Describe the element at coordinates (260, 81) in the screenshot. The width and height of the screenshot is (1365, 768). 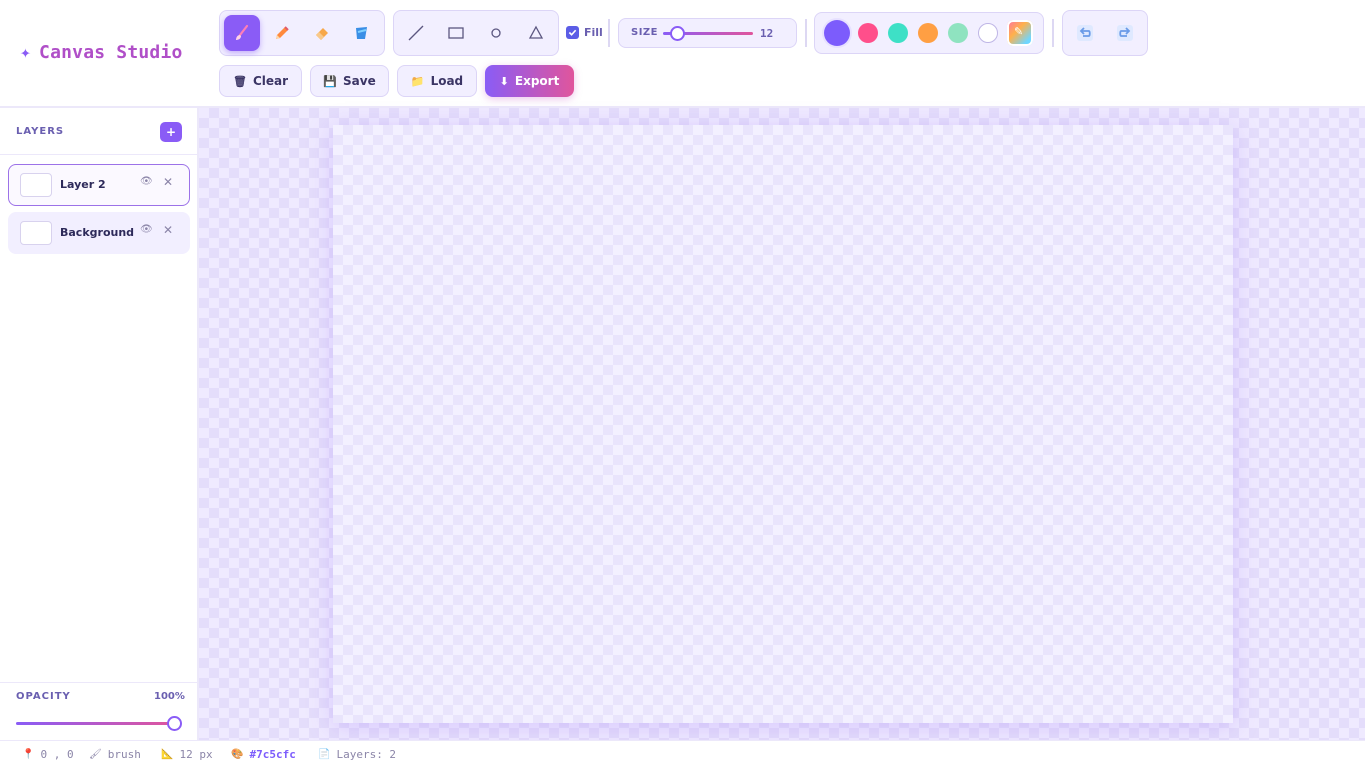
I see `clear-button: 🗑 Clear` at that location.